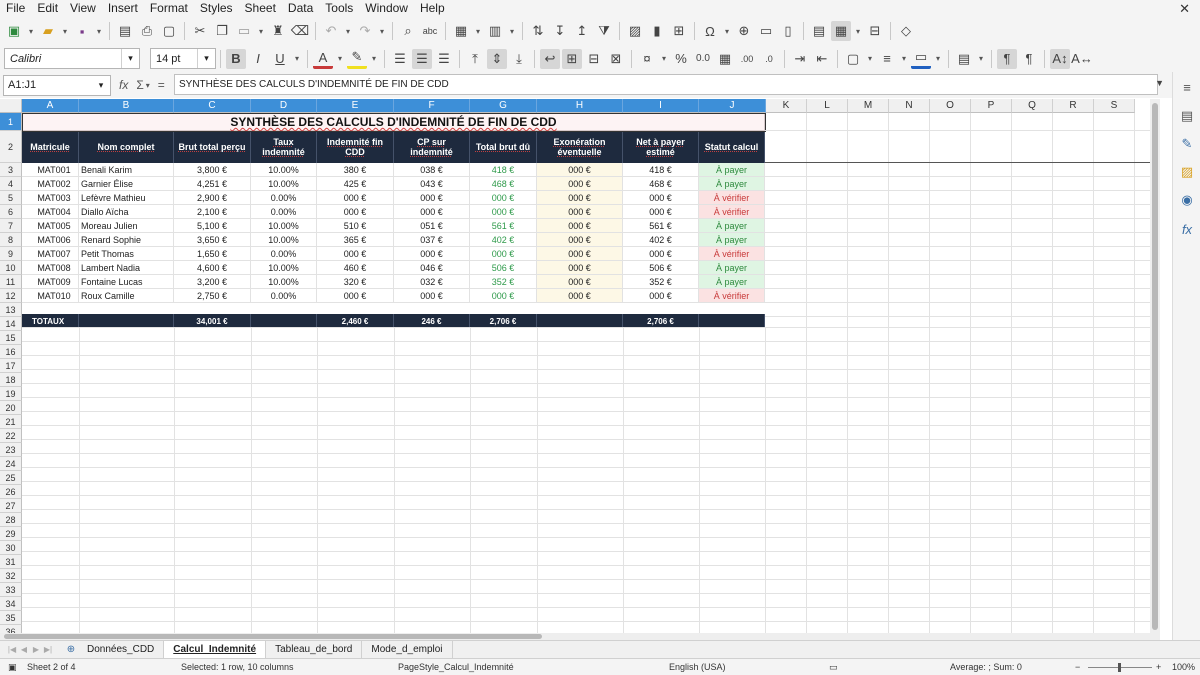 The image size is (1200, 675). I want to click on undo-dropdown-icon: ▾, so click(348, 31).